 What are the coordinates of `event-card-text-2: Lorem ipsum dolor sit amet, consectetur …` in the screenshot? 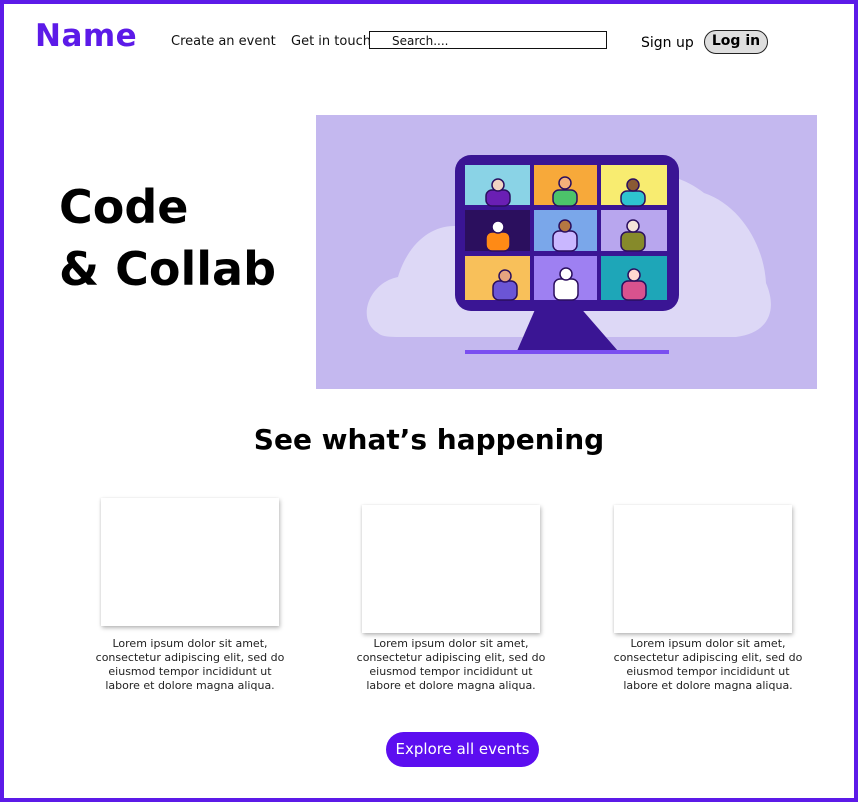 It's located at (451, 664).